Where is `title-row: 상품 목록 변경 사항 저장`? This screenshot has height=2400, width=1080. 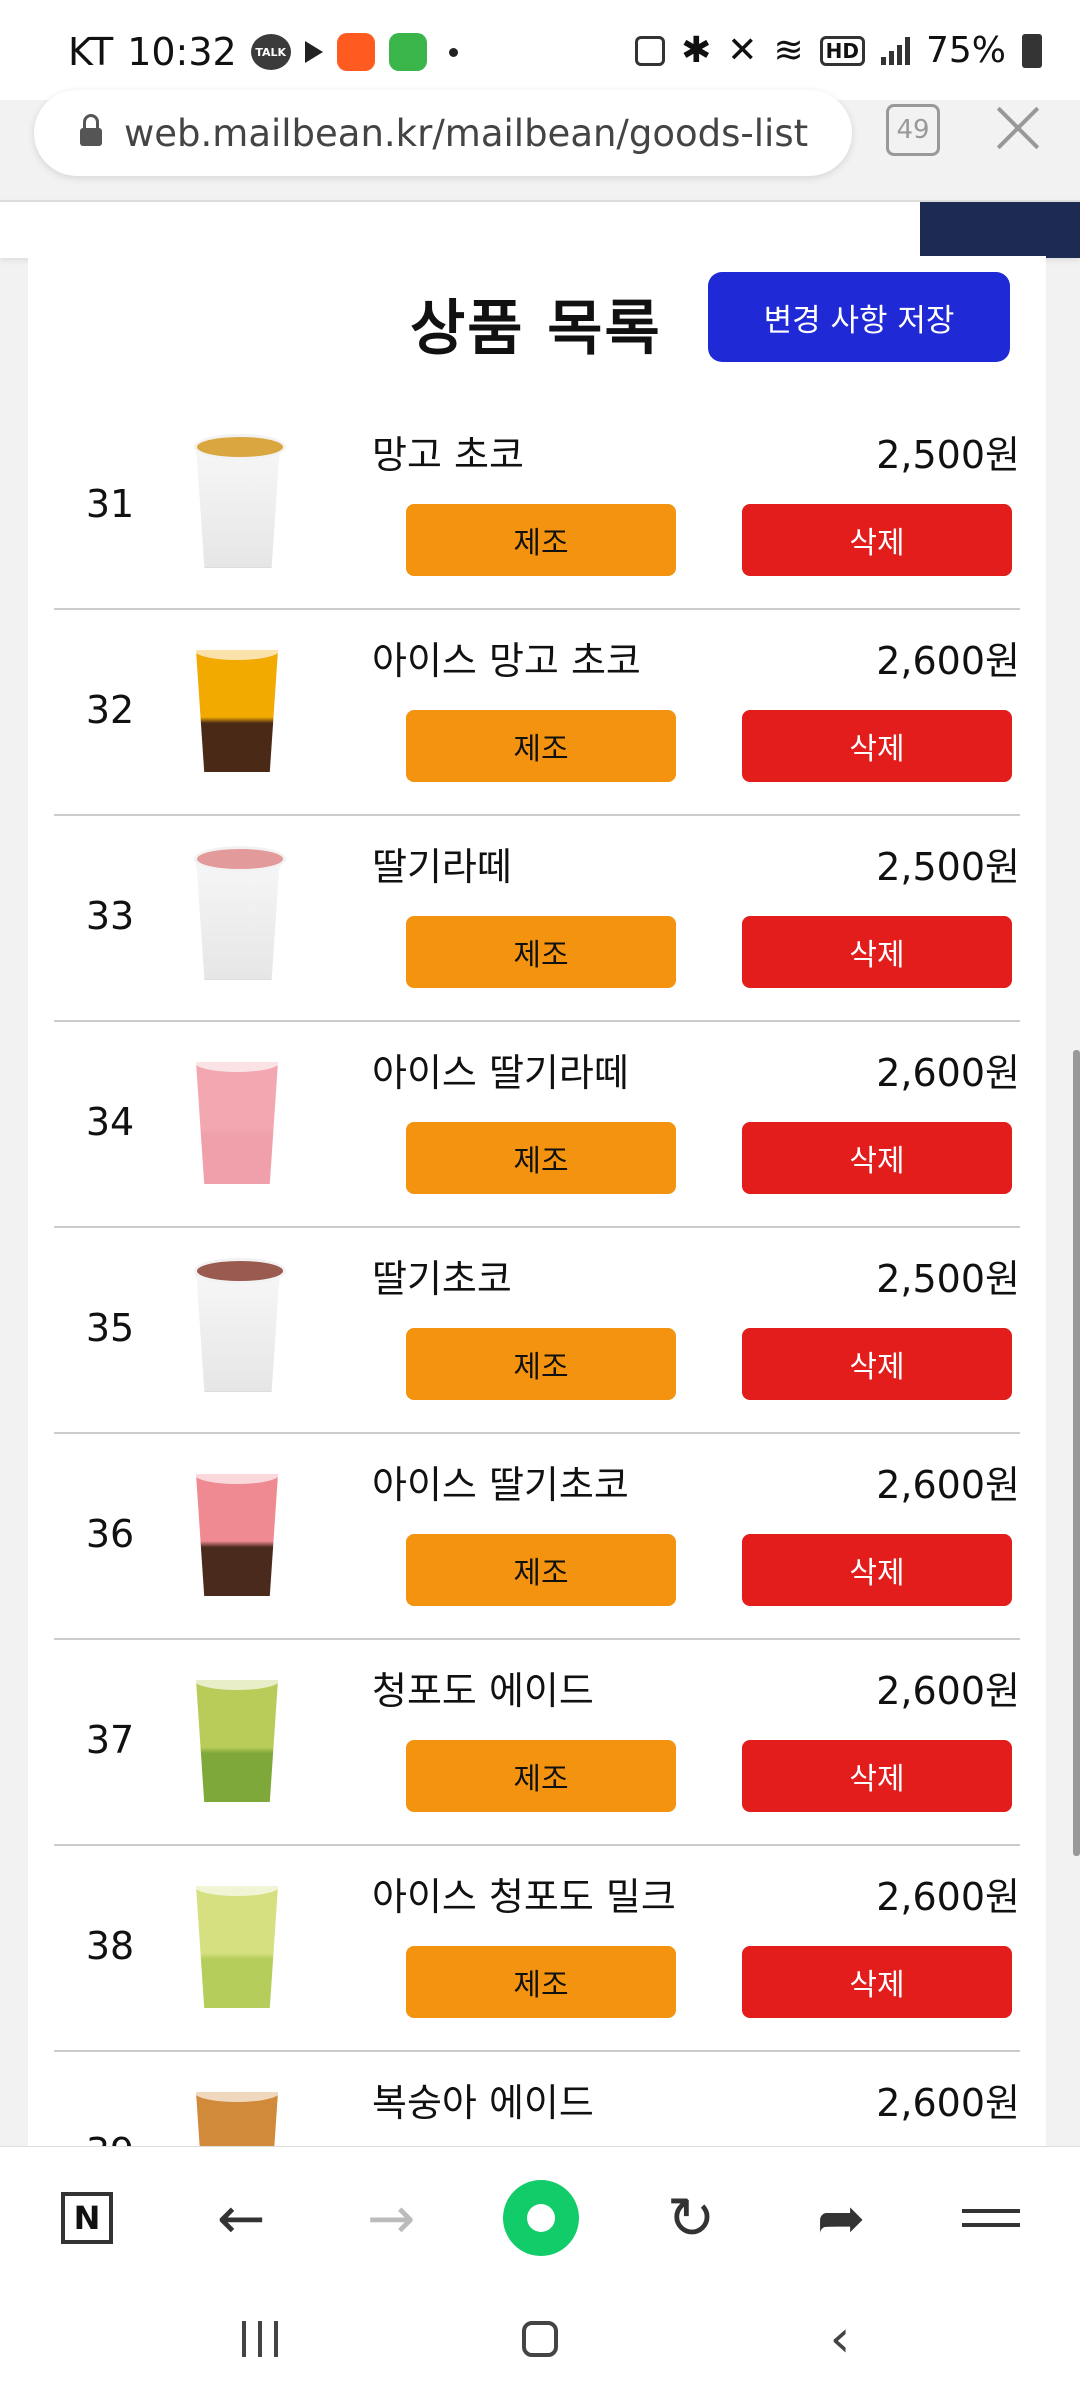
title-row: 상품 목록 변경 사항 저장 is located at coordinates (537, 316).